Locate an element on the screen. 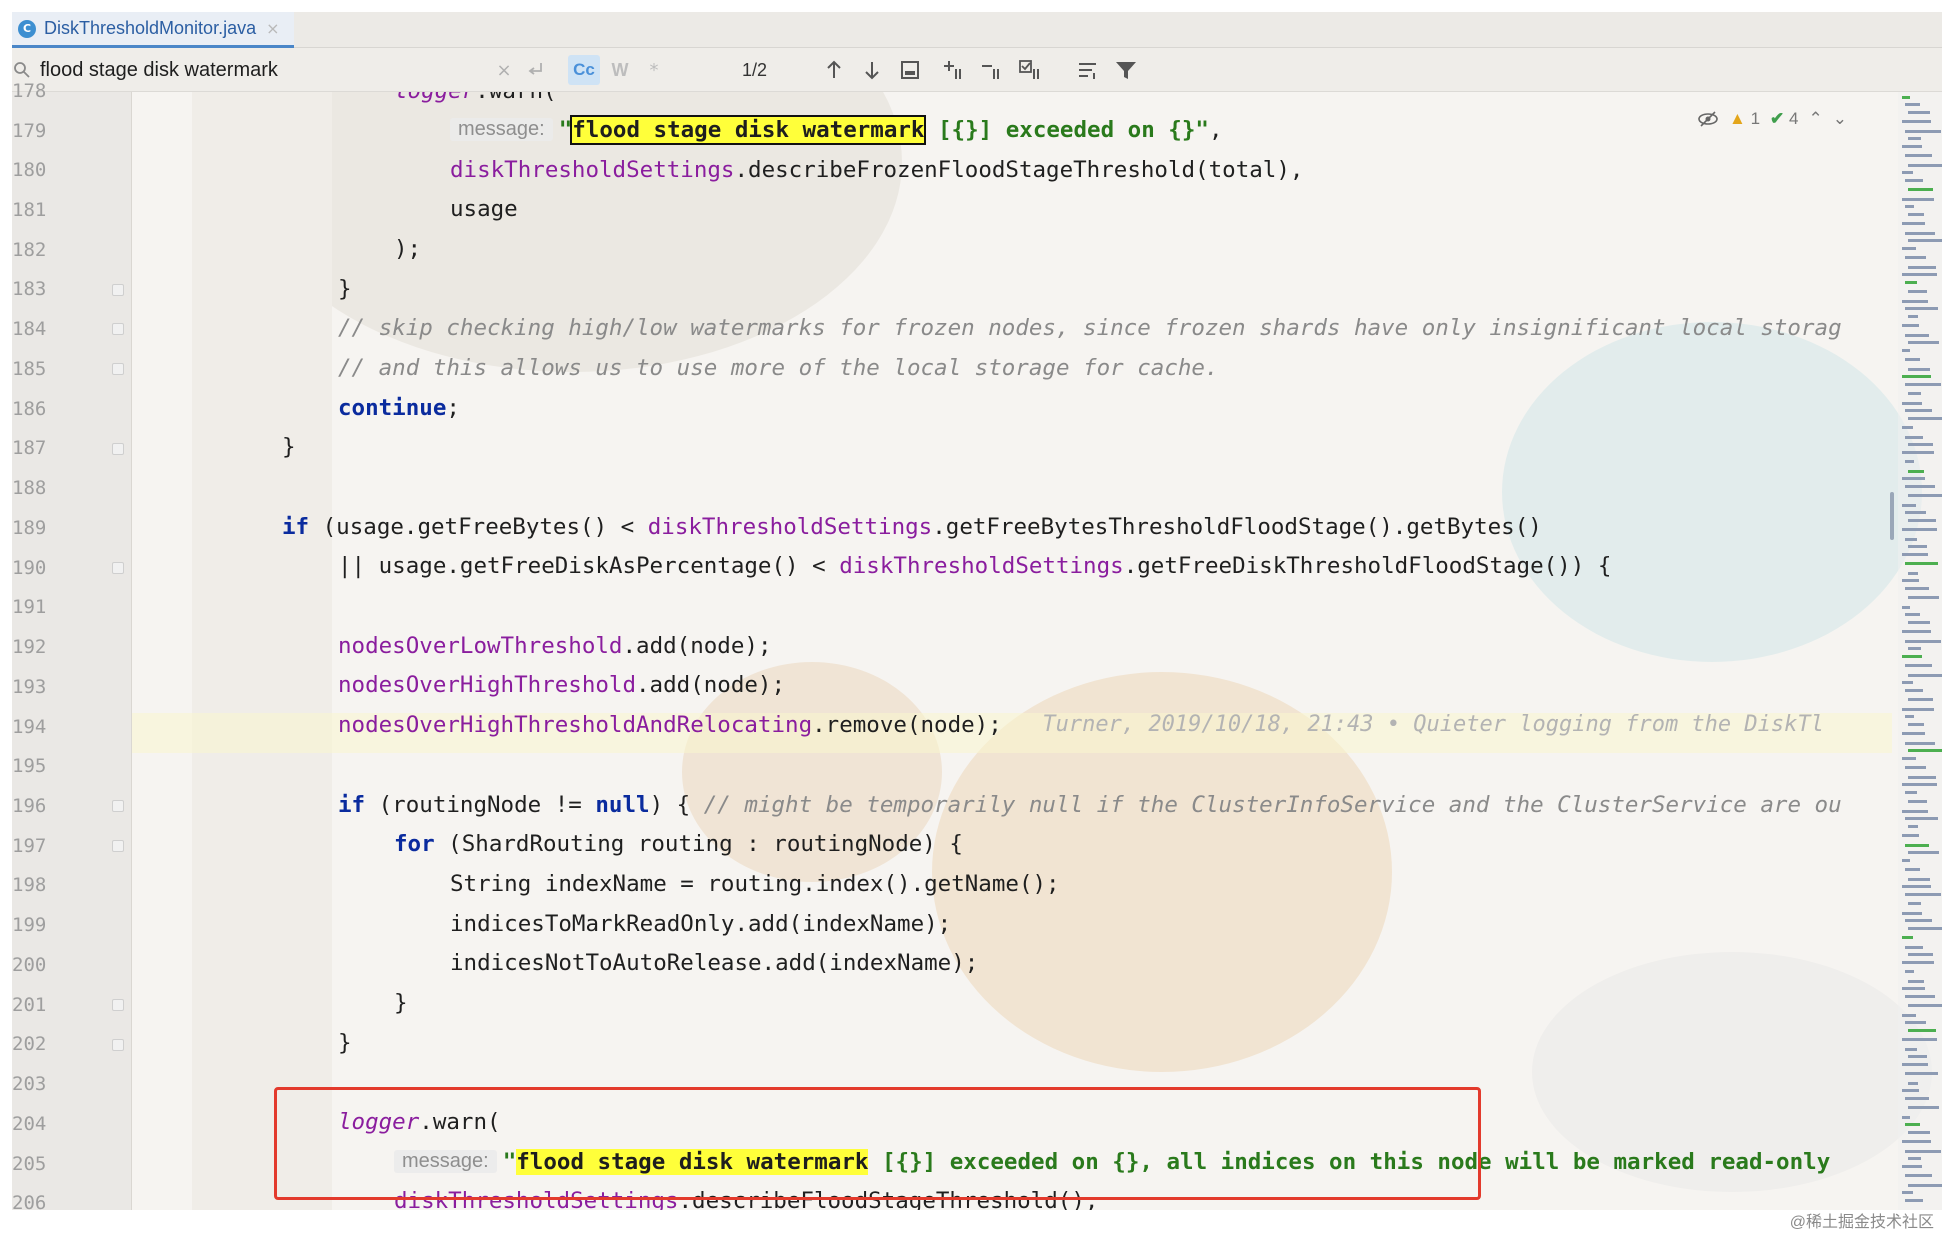 This screenshot has width=1942, height=1238. select-all-occurrences-icon is located at coordinates (910, 70).